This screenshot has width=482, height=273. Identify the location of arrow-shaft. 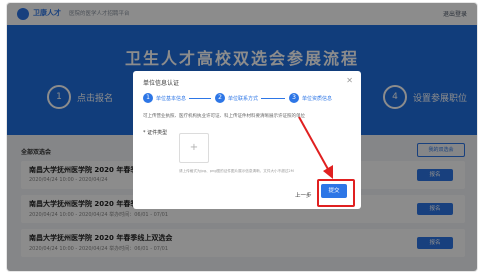
(314, 144).